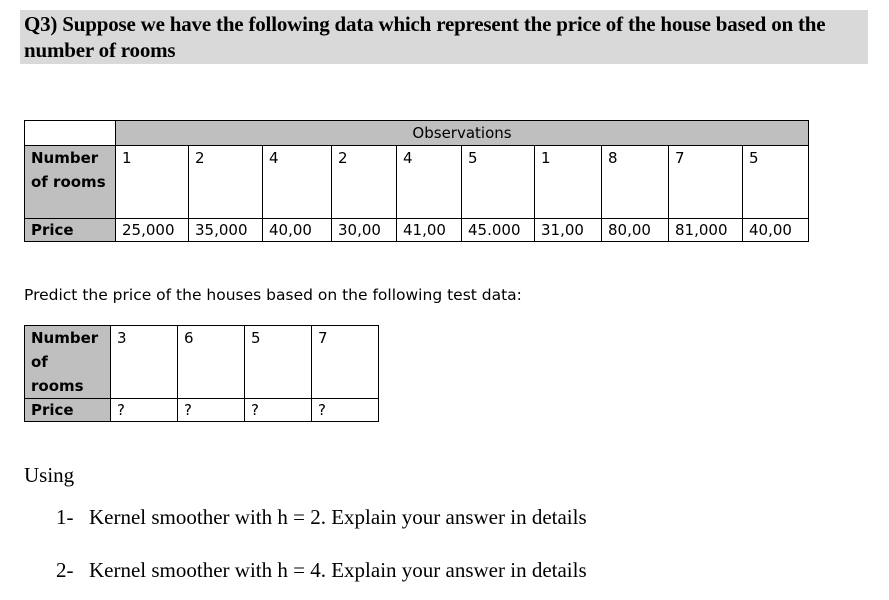 This screenshot has width=889, height=600. Describe the element at coordinates (144, 362) in the screenshot. I see `test-rooms-cell: 3` at that location.